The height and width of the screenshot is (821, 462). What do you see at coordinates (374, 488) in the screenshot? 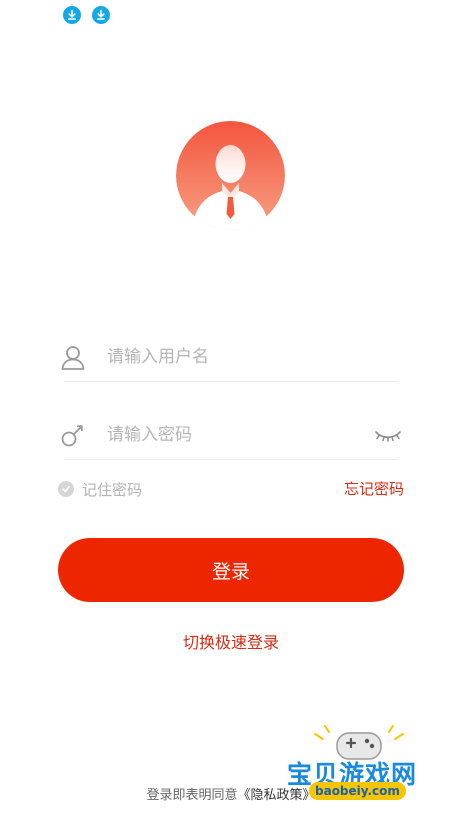
I see `forgot-password-link: 忘记密码` at bounding box center [374, 488].